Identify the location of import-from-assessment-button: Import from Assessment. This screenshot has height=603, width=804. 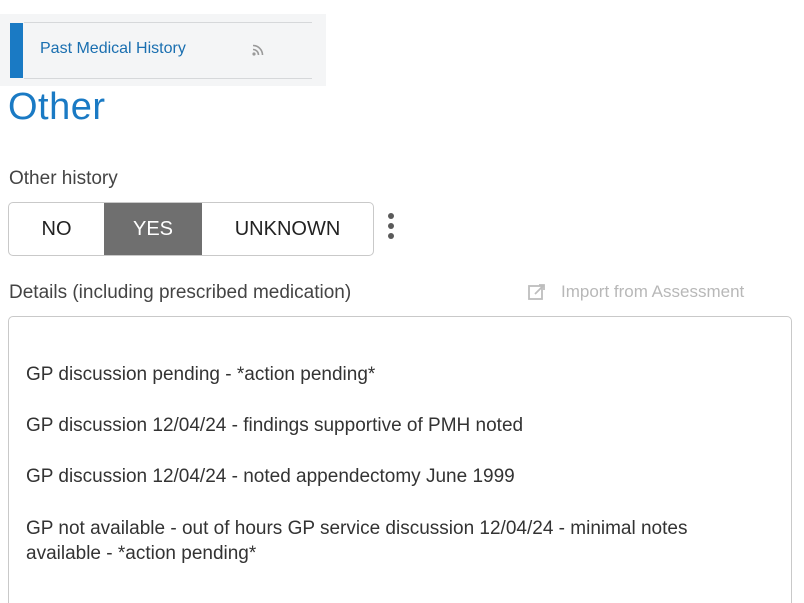
(635, 292).